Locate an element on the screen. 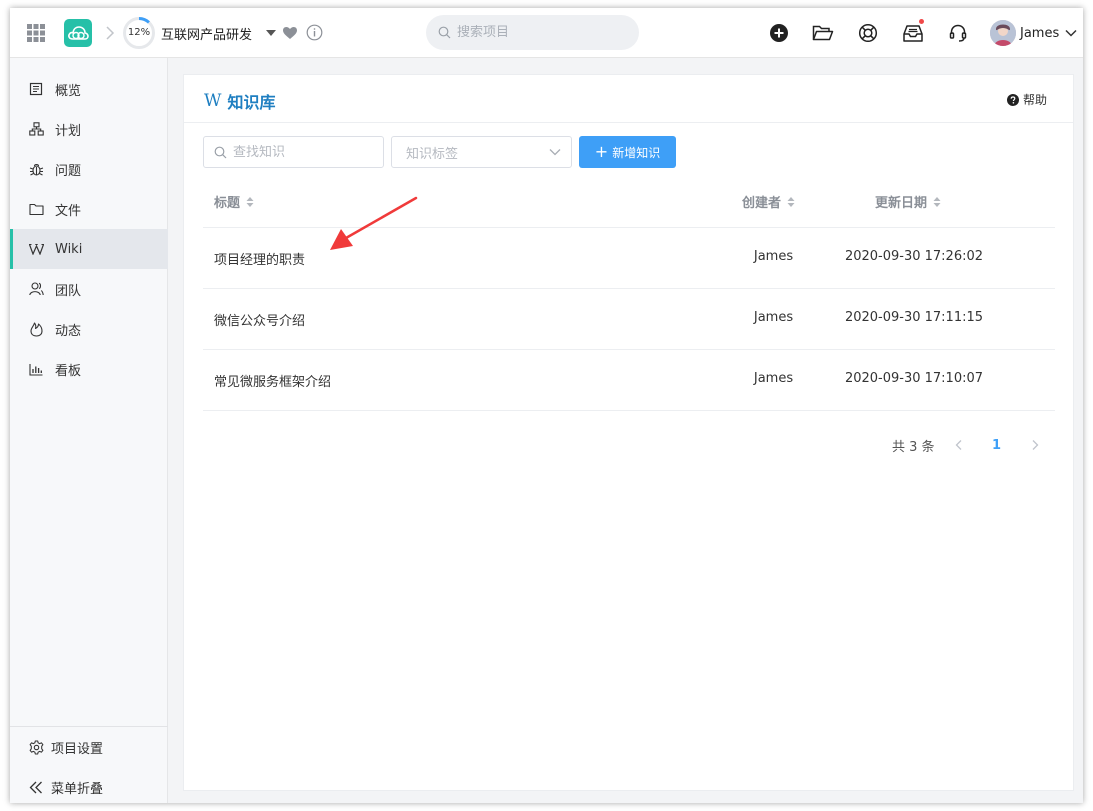 The height and width of the screenshot is (811, 1093). project-sidebar: 概览 计划 问题 文件 Wiki 团队 动态 看板 项目设置 菜单折叠 is located at coordinates (89, 430).